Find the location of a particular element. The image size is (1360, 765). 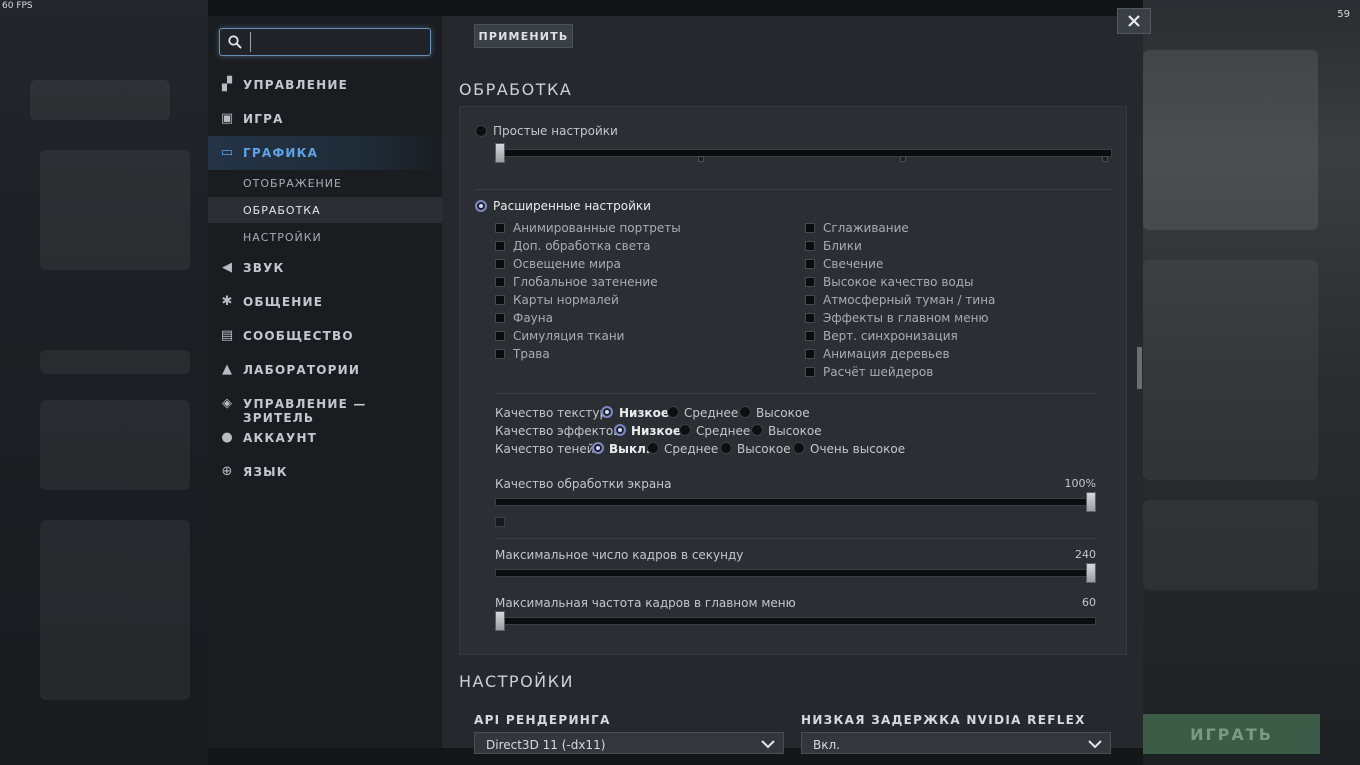

simple-quality-slider-track is located at coordinates (803, 153).